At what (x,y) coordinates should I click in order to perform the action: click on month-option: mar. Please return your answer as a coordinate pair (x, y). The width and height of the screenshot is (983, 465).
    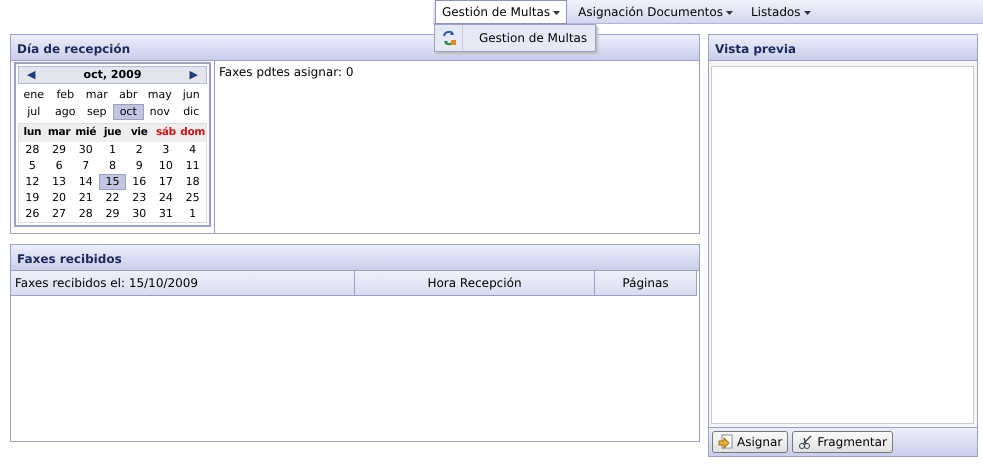
    Looking at the image, I should click on (96, 95).